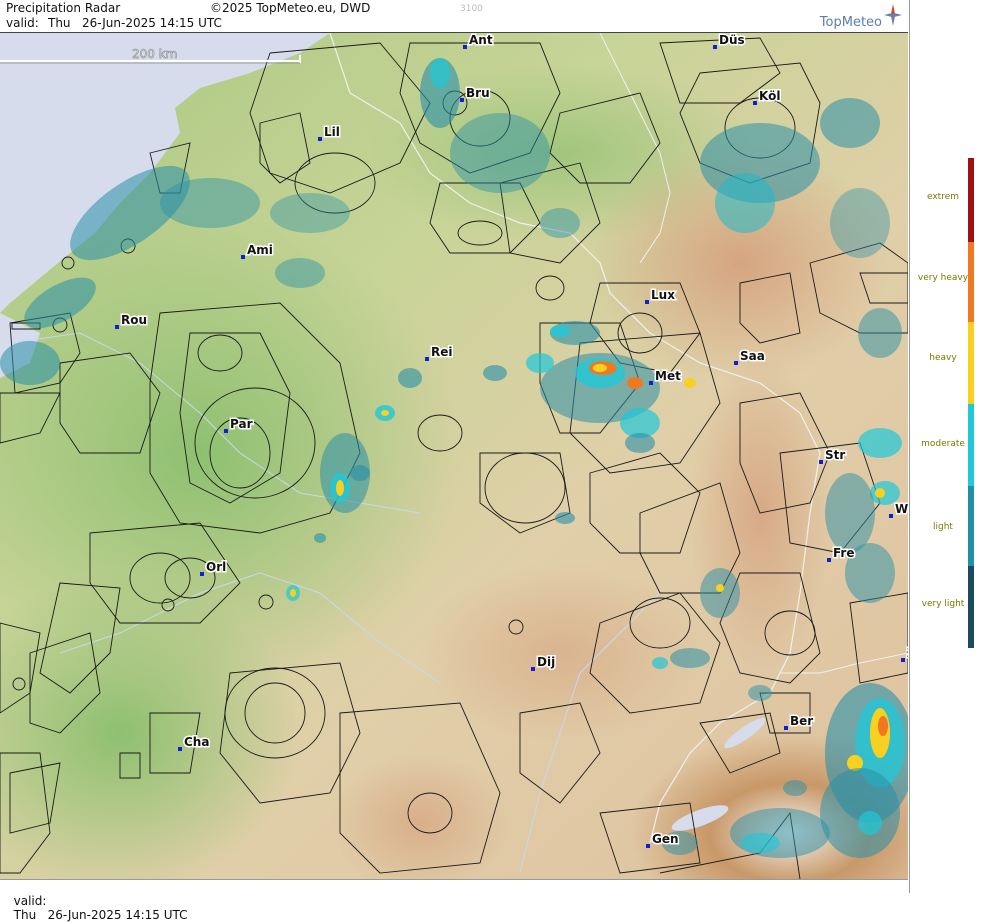 This screenshot has width=1000, height=922. I want to click on city-label: Lil, so click(332, 132).